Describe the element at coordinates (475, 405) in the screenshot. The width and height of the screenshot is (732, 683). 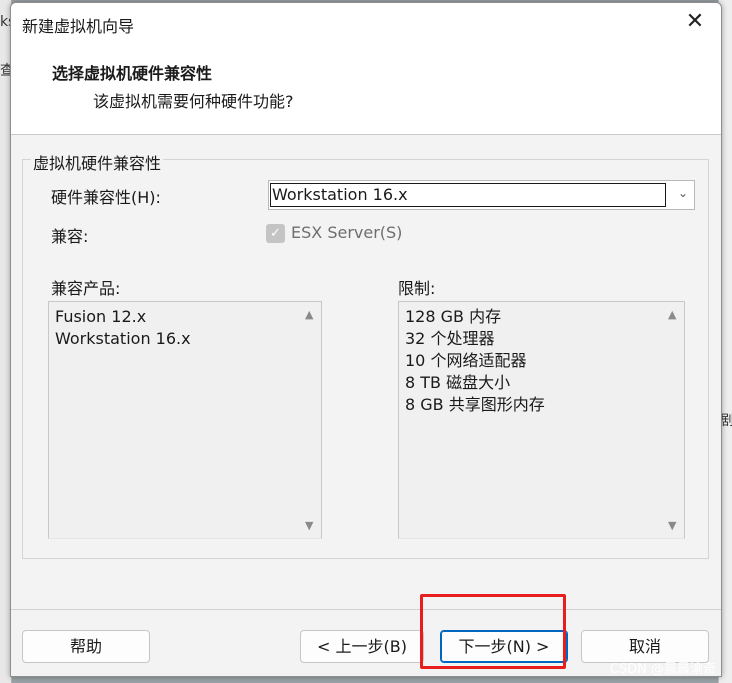
I see `list-item: 8 GB 共享图形内存` at that location.